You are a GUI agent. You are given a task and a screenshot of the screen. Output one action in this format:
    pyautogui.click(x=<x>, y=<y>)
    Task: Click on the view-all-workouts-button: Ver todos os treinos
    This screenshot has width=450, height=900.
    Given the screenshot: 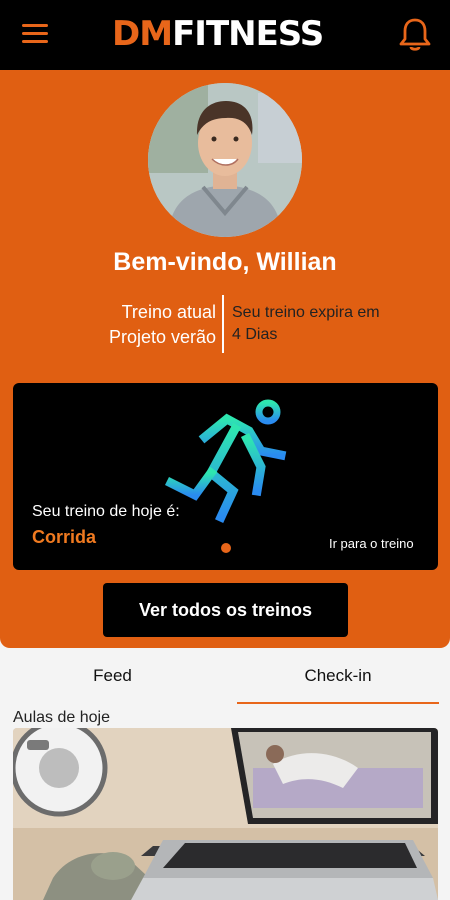 What is the action you would take?
    pyautogui.click(x=225, y=610)
    